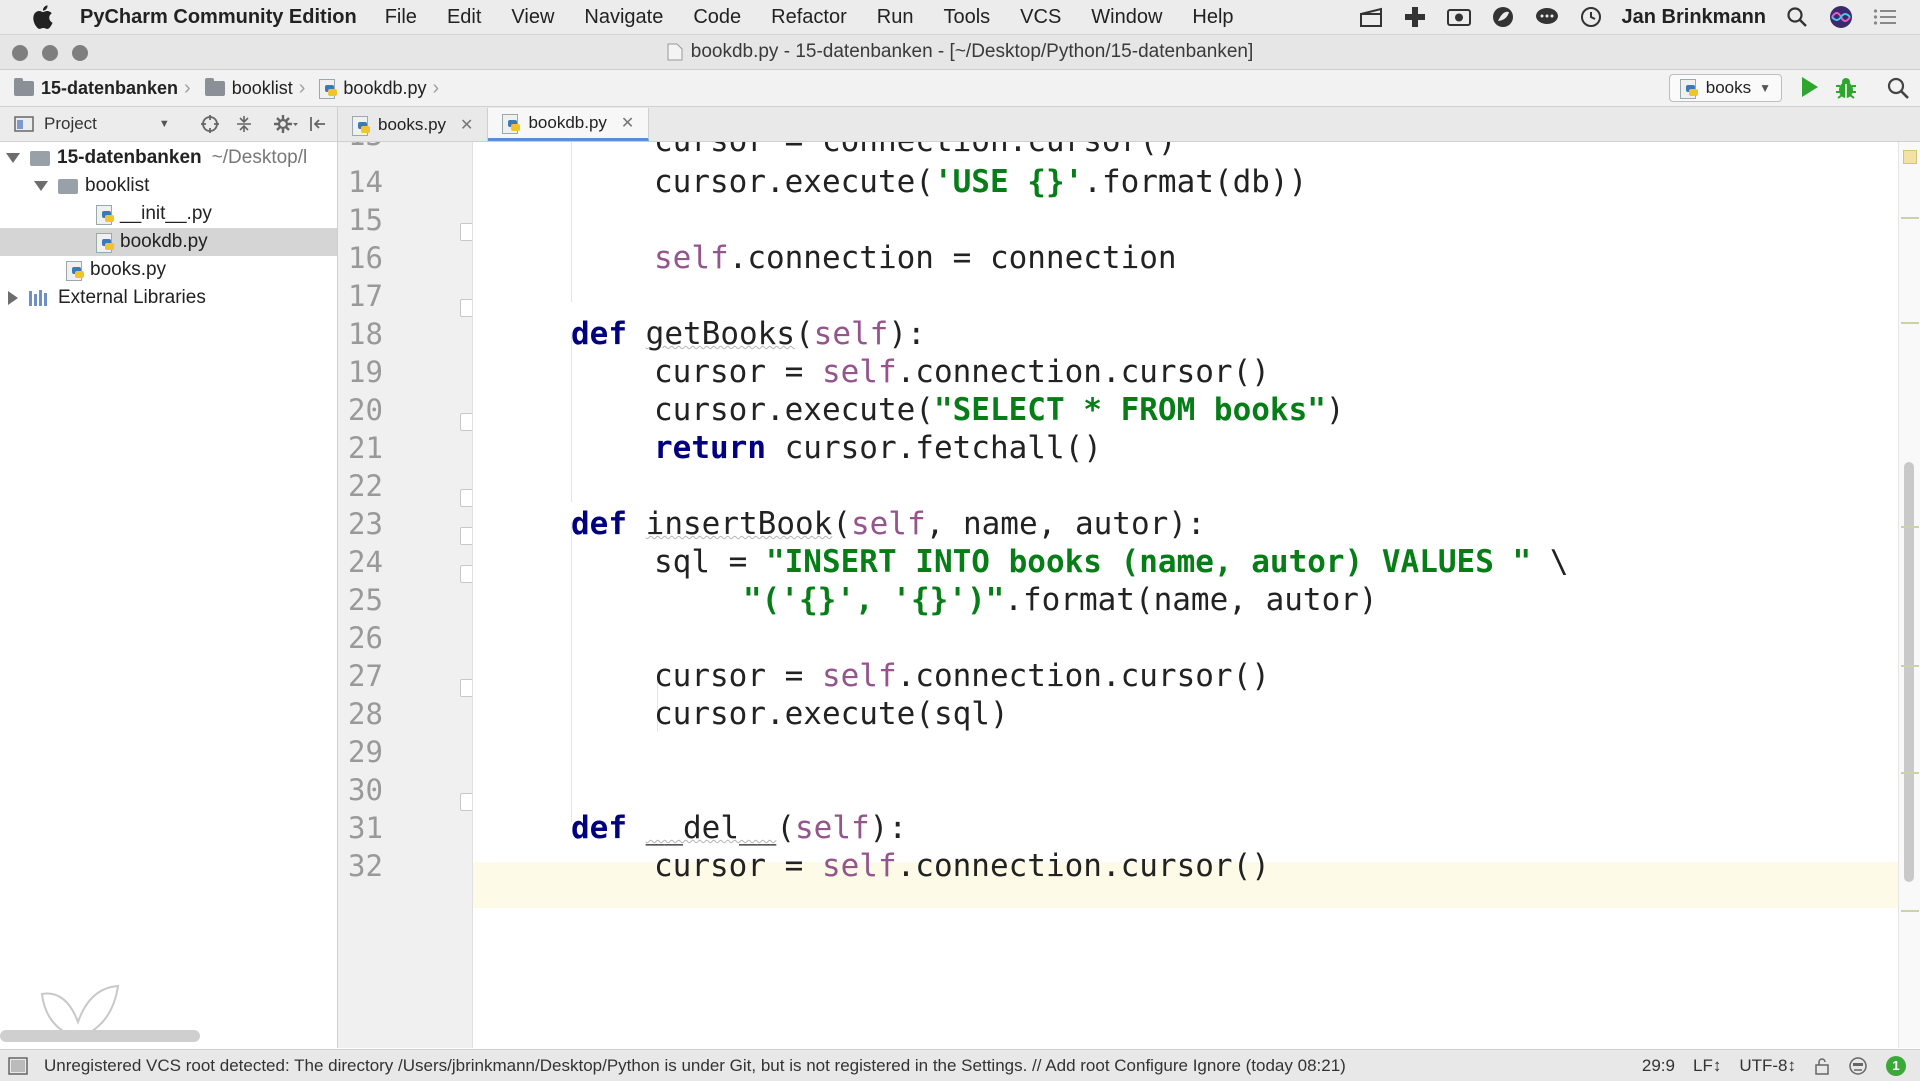 This screenshot has height=1081, width=1920. I want to click on menu-file: File, so click(401, 17).